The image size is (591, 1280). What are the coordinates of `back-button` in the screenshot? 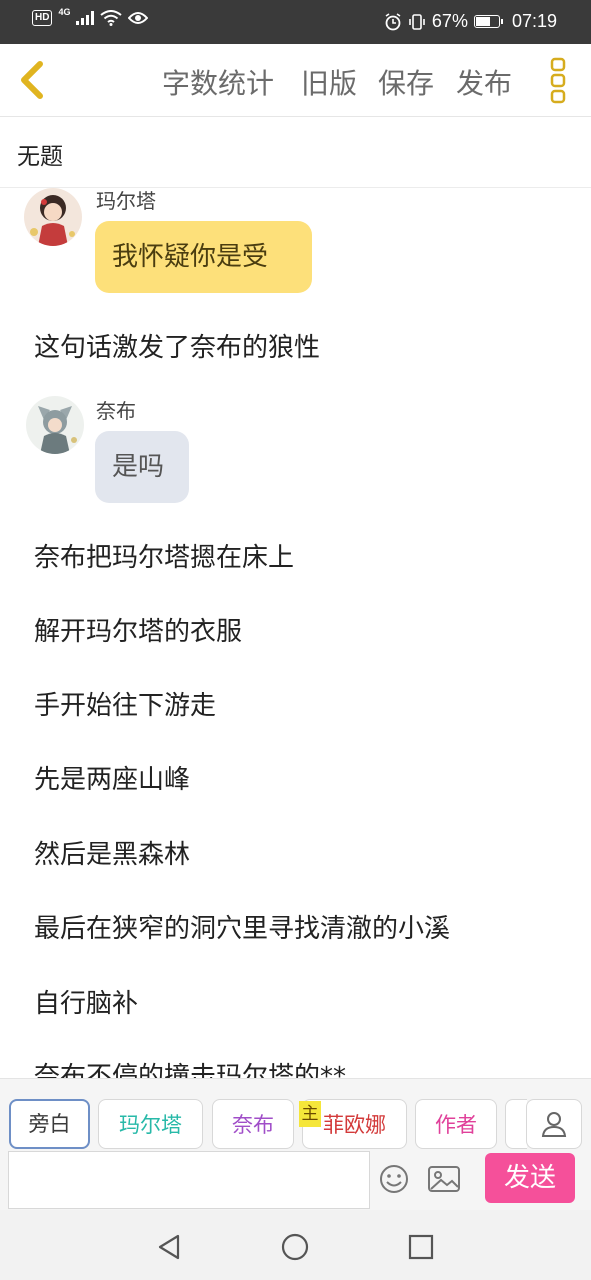 It's located at (34, 80).